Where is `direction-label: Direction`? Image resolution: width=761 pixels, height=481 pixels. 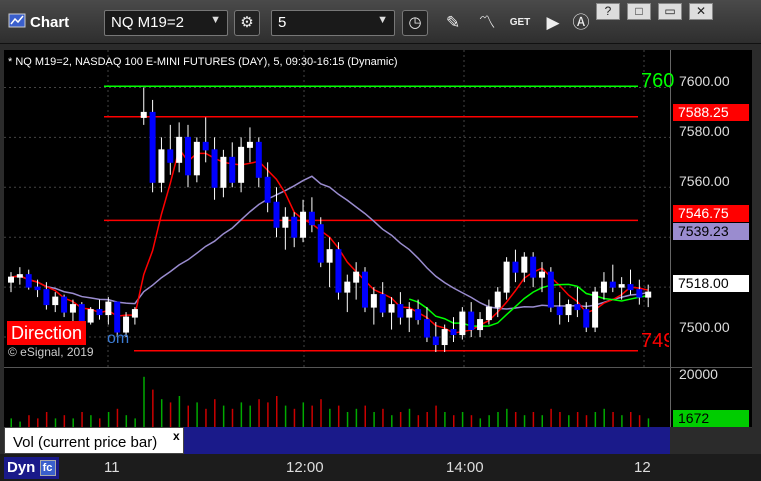
direction-label: Direction is located at coordinates (47, 333).